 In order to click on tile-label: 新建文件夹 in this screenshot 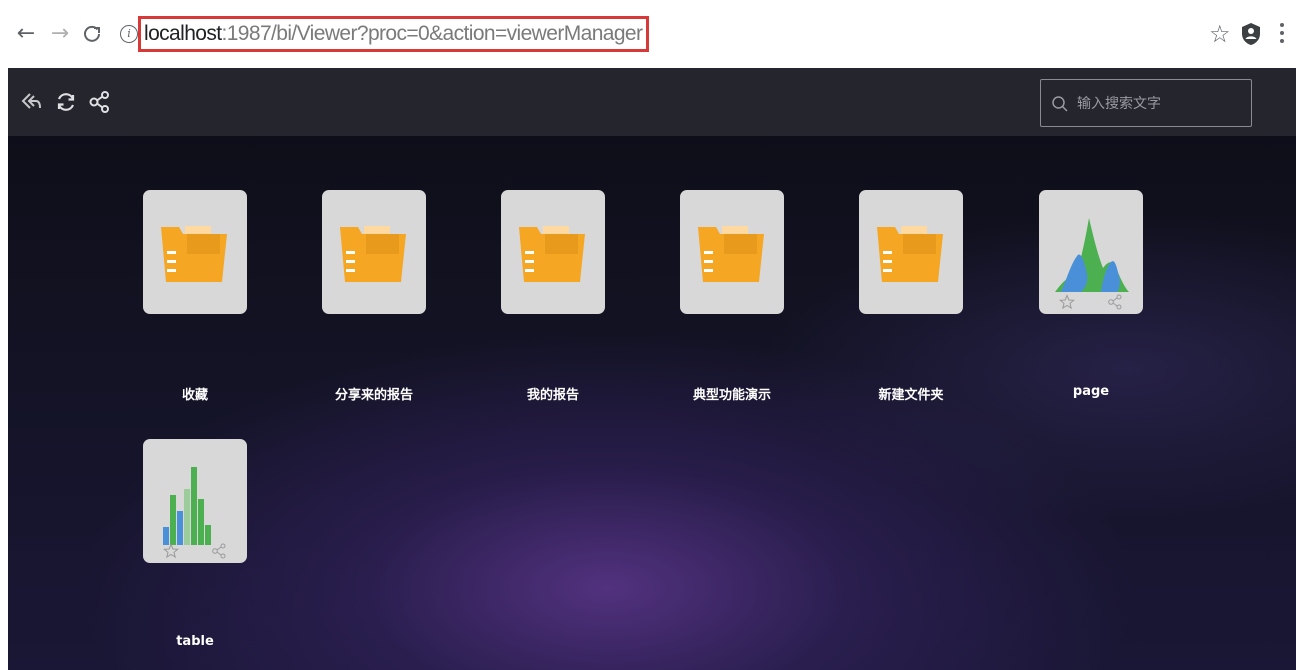, I will do `click(911, 393)`.